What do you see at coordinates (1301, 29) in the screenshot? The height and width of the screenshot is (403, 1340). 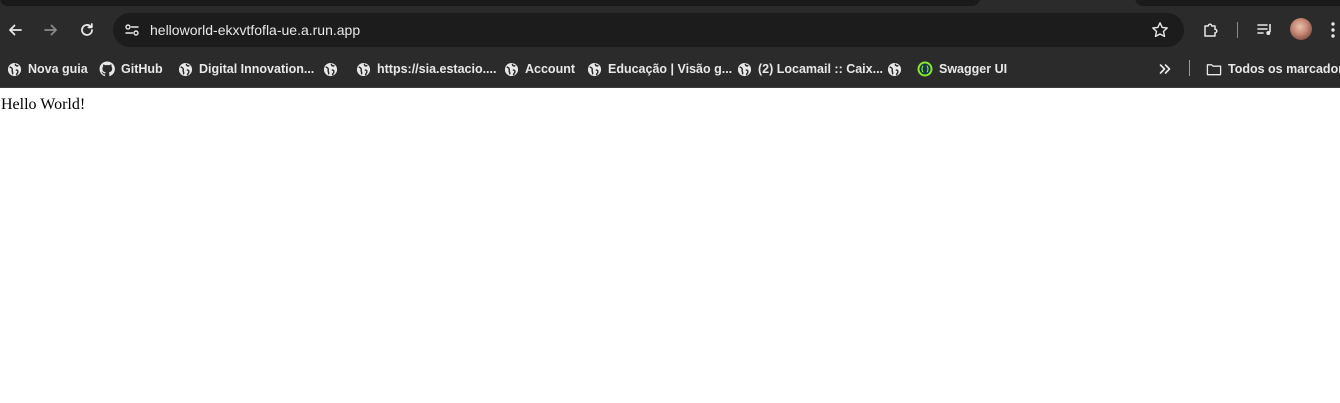 I see `profile-avatar` at bounding box center [1301, 29].